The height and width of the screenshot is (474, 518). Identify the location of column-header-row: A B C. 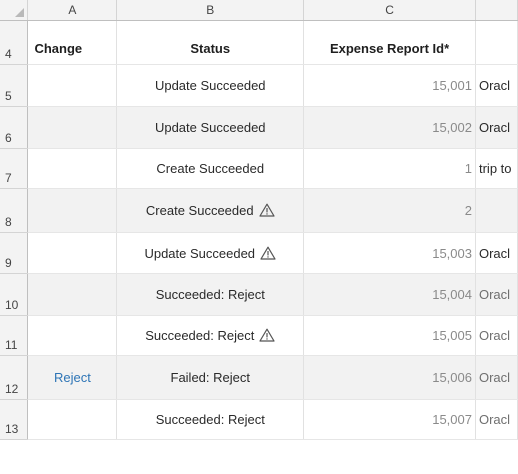
(259, 10).